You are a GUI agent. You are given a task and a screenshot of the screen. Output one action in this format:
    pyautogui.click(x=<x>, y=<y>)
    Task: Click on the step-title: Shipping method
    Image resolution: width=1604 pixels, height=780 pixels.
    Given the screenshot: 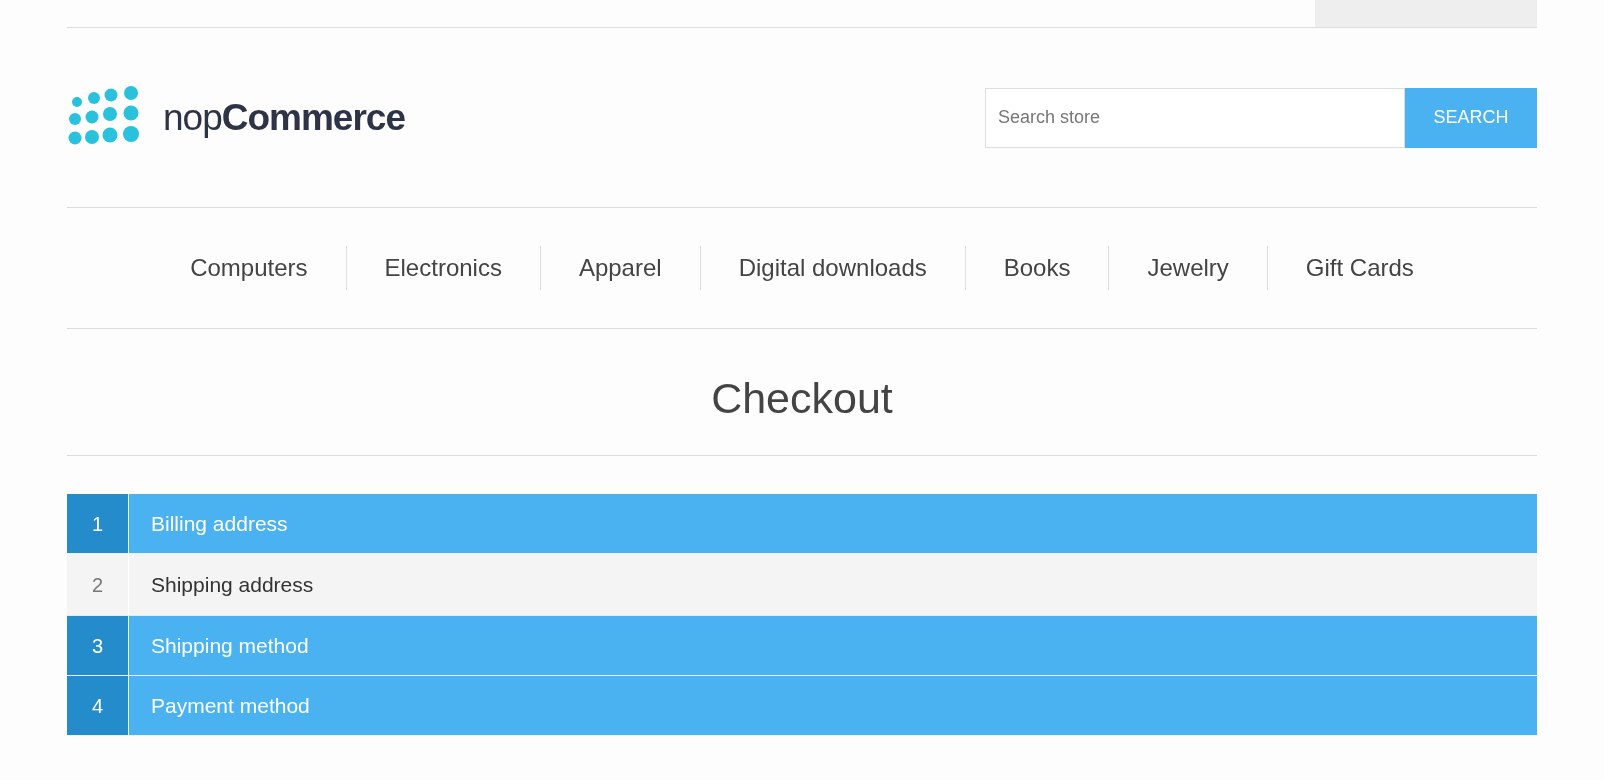 What is the action you would take?
    pyautogui.click(x=229, y=645)
    